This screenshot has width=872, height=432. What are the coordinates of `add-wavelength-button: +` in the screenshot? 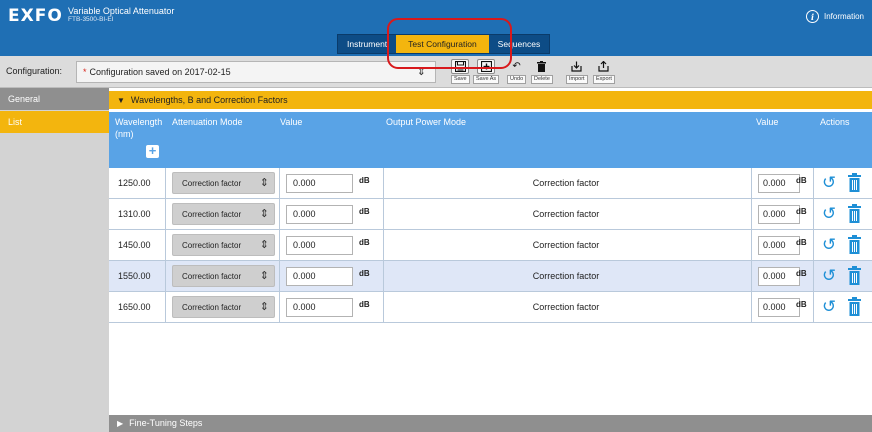 It's located at (152, 151).